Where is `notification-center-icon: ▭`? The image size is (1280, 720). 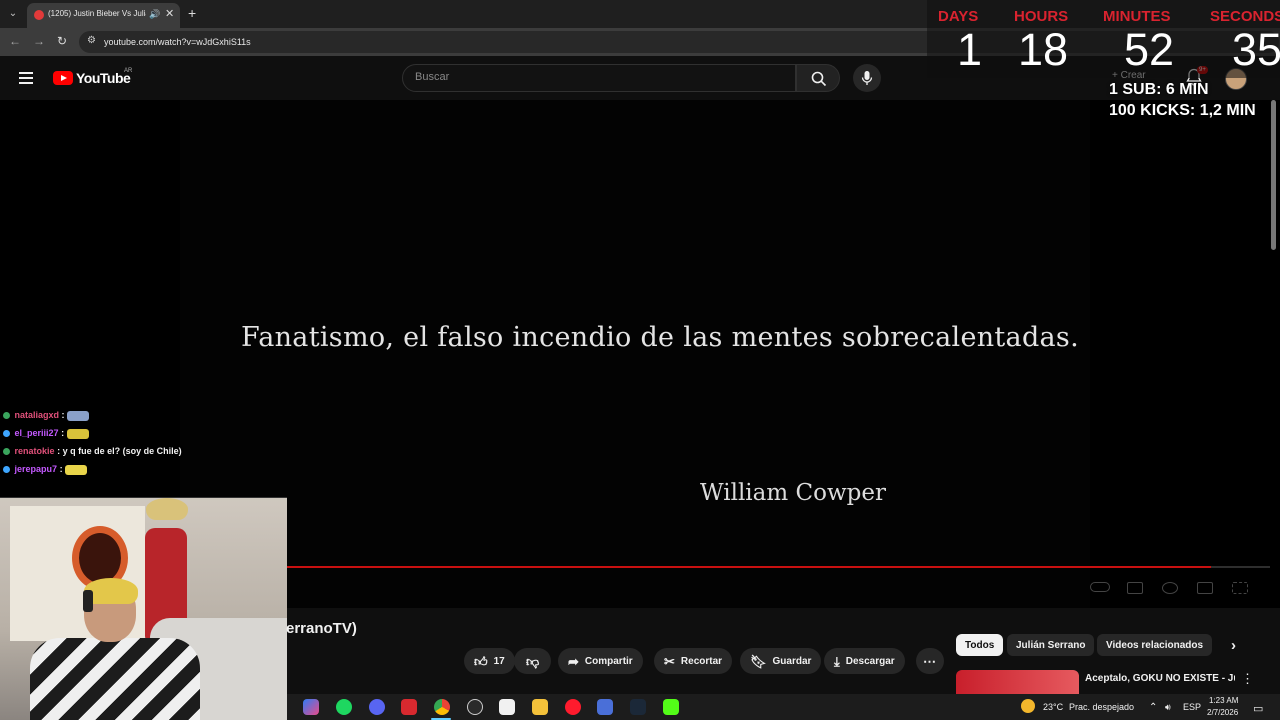
notification-center-icon: ▭ is located at coordinates (1258, 708).